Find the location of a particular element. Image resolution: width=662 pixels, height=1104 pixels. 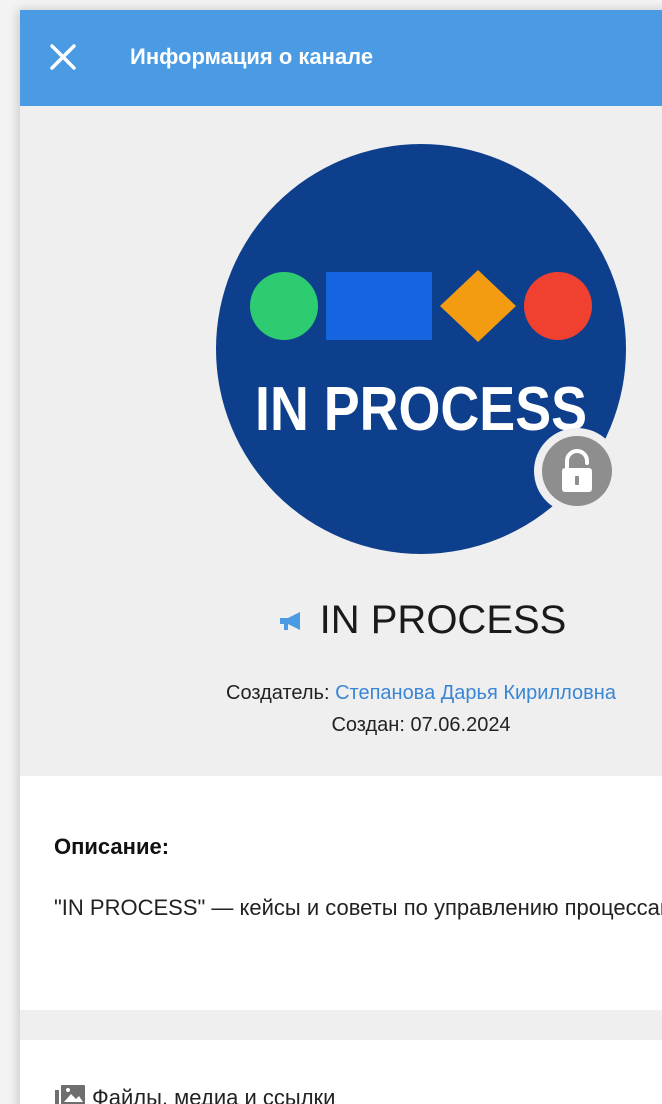

panel-header: Информация о канале is located at coordinates (341, 58).